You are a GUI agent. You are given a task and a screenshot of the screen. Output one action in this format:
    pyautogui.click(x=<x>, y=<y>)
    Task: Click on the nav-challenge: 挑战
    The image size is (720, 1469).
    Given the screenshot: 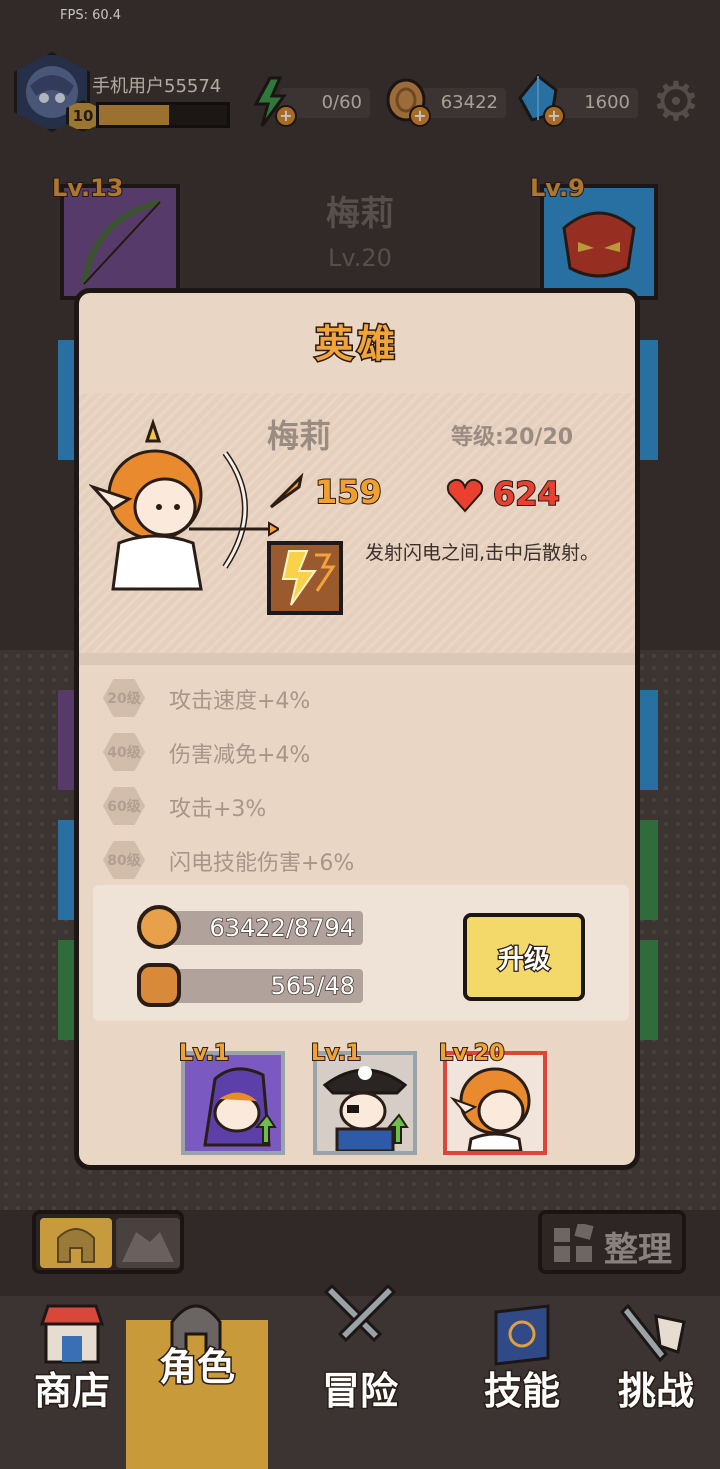 What is the action you would take?
    pyautogui.click(x=656, y=1382)
    